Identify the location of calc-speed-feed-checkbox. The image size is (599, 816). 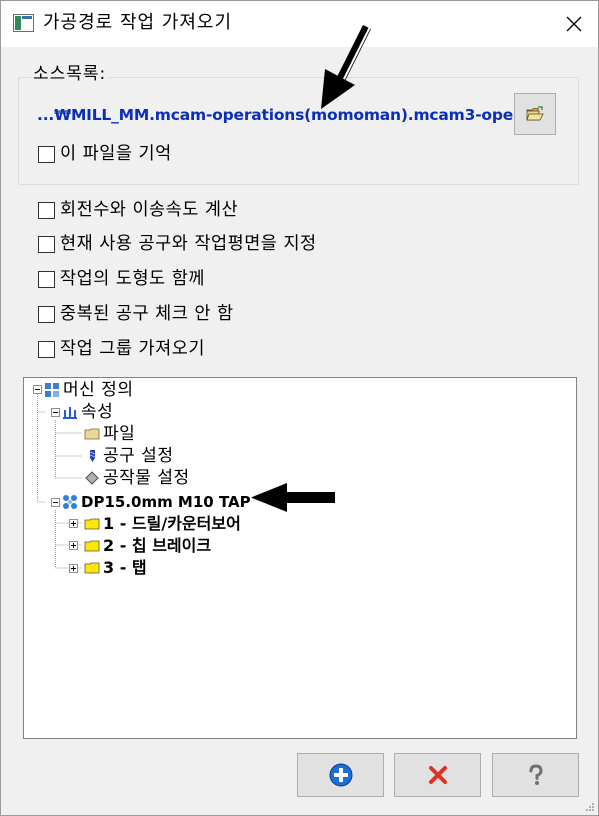
(46, 210).